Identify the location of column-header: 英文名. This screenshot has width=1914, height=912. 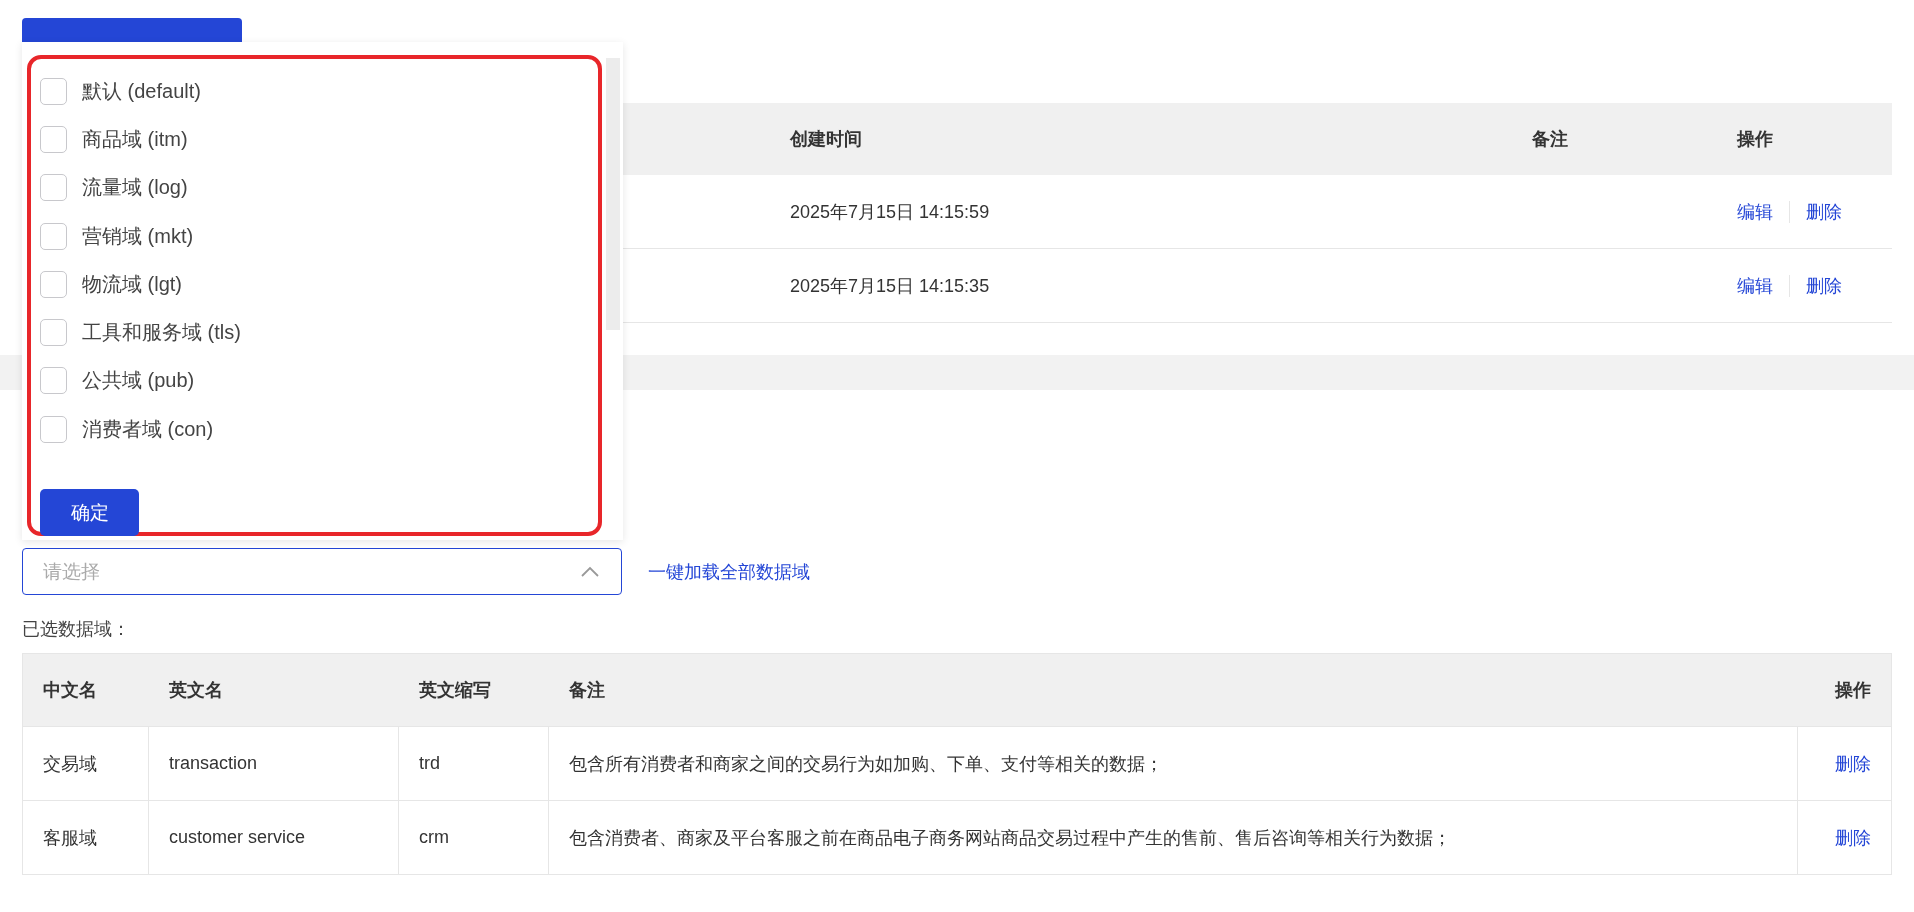
(196, 690).